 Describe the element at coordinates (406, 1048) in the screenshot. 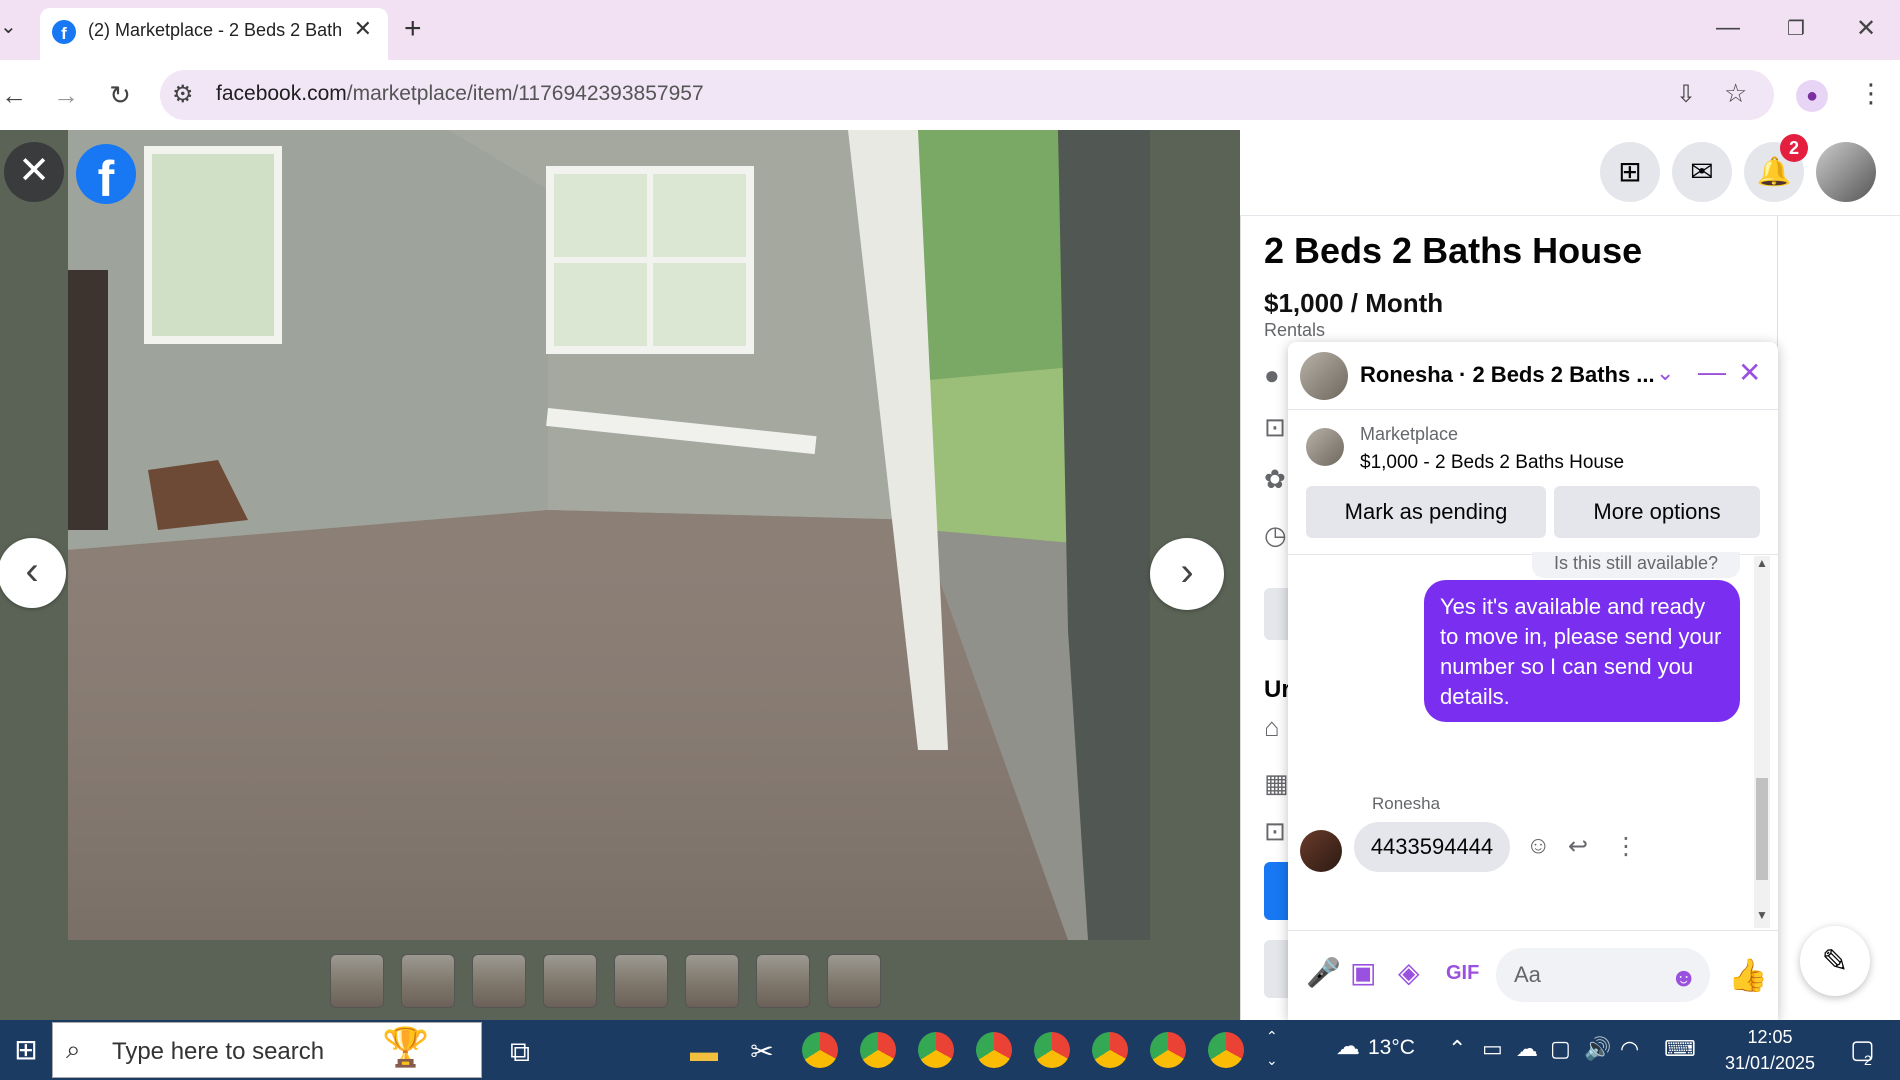

I see `search-highlight-icon: 🏆` at that location.